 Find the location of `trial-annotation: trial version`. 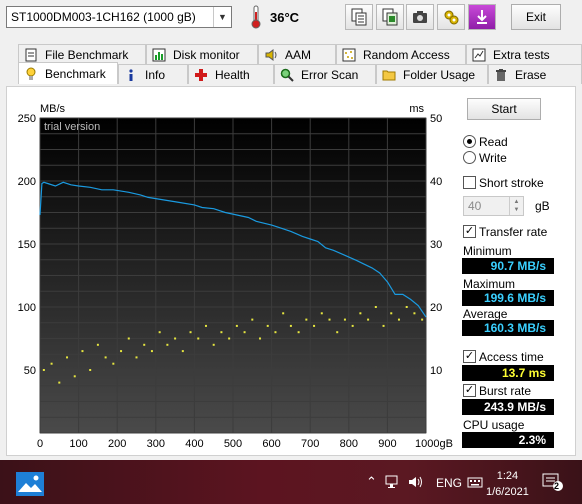

trial-annotation: trial version is located at coordinates (72, 127).